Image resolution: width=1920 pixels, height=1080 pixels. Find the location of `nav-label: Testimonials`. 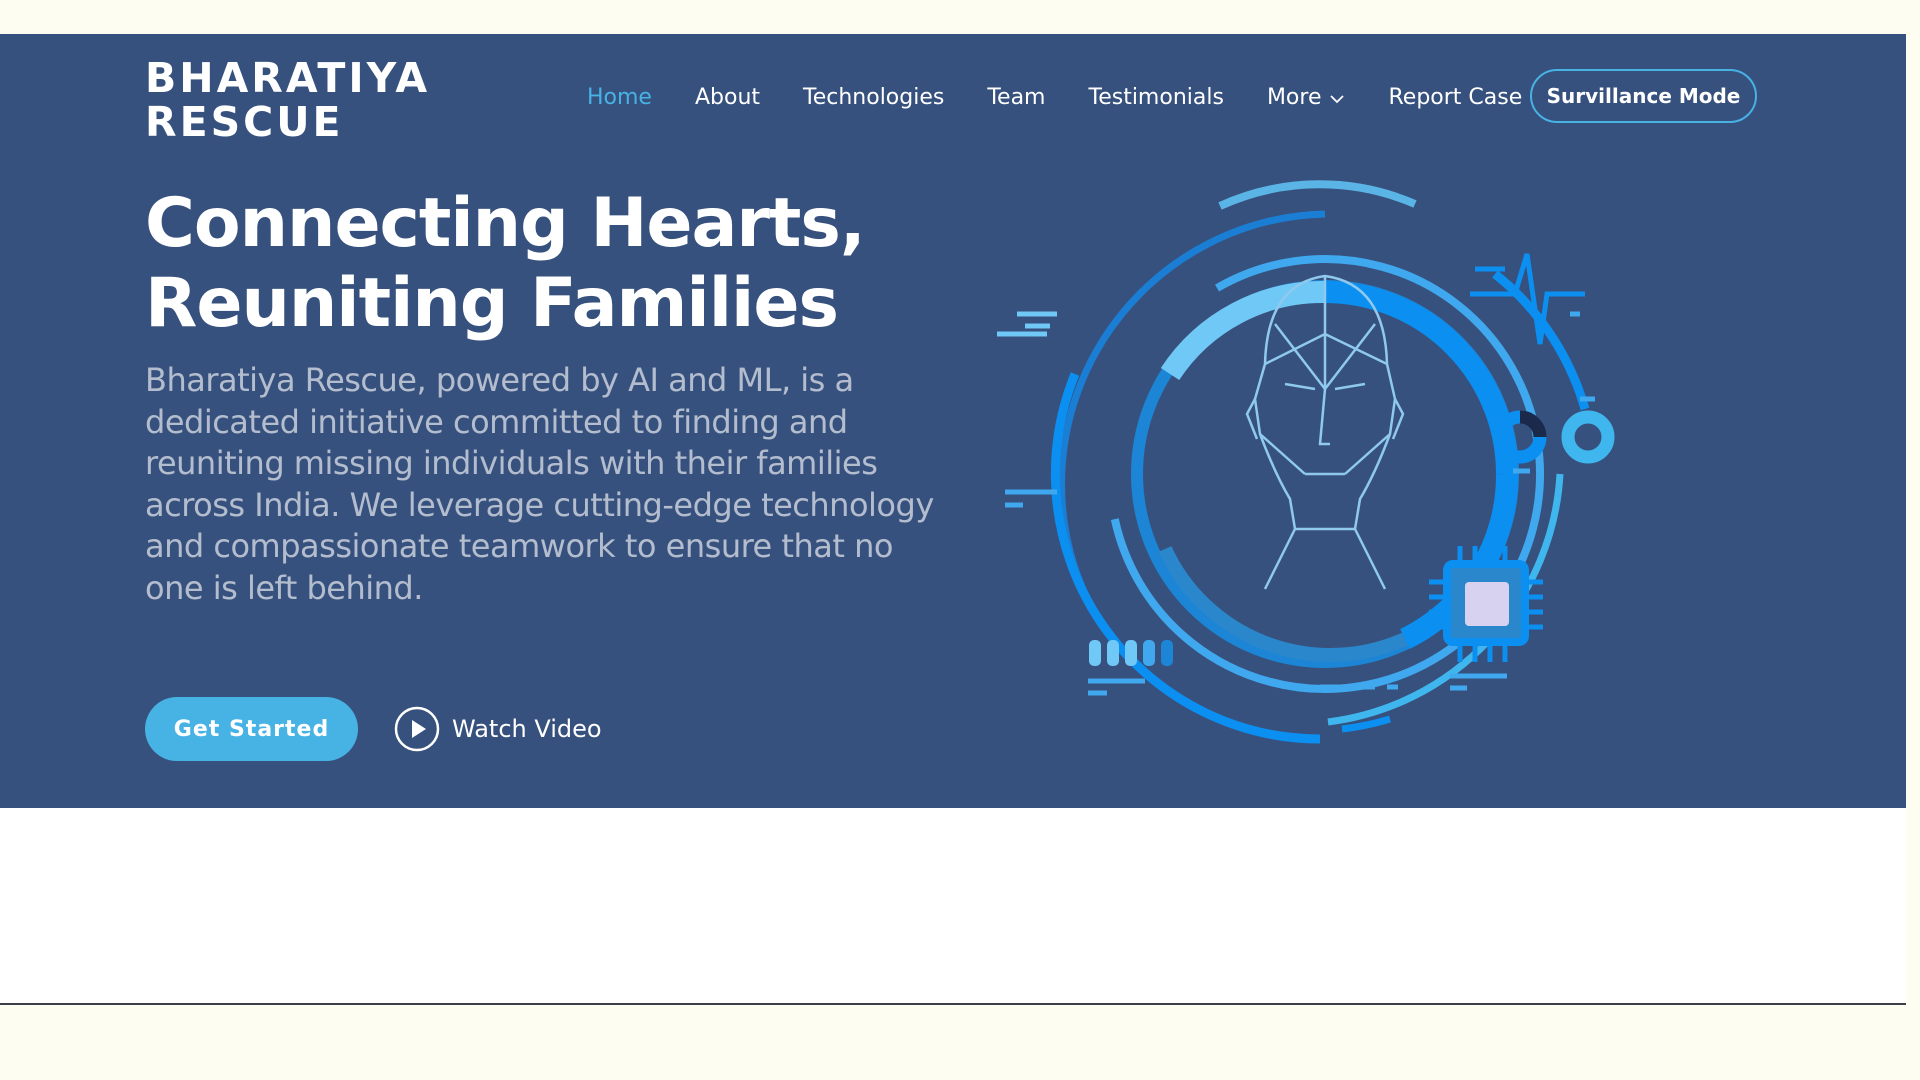

nav-label: Testimonials is located at coordinates (1156, 97).